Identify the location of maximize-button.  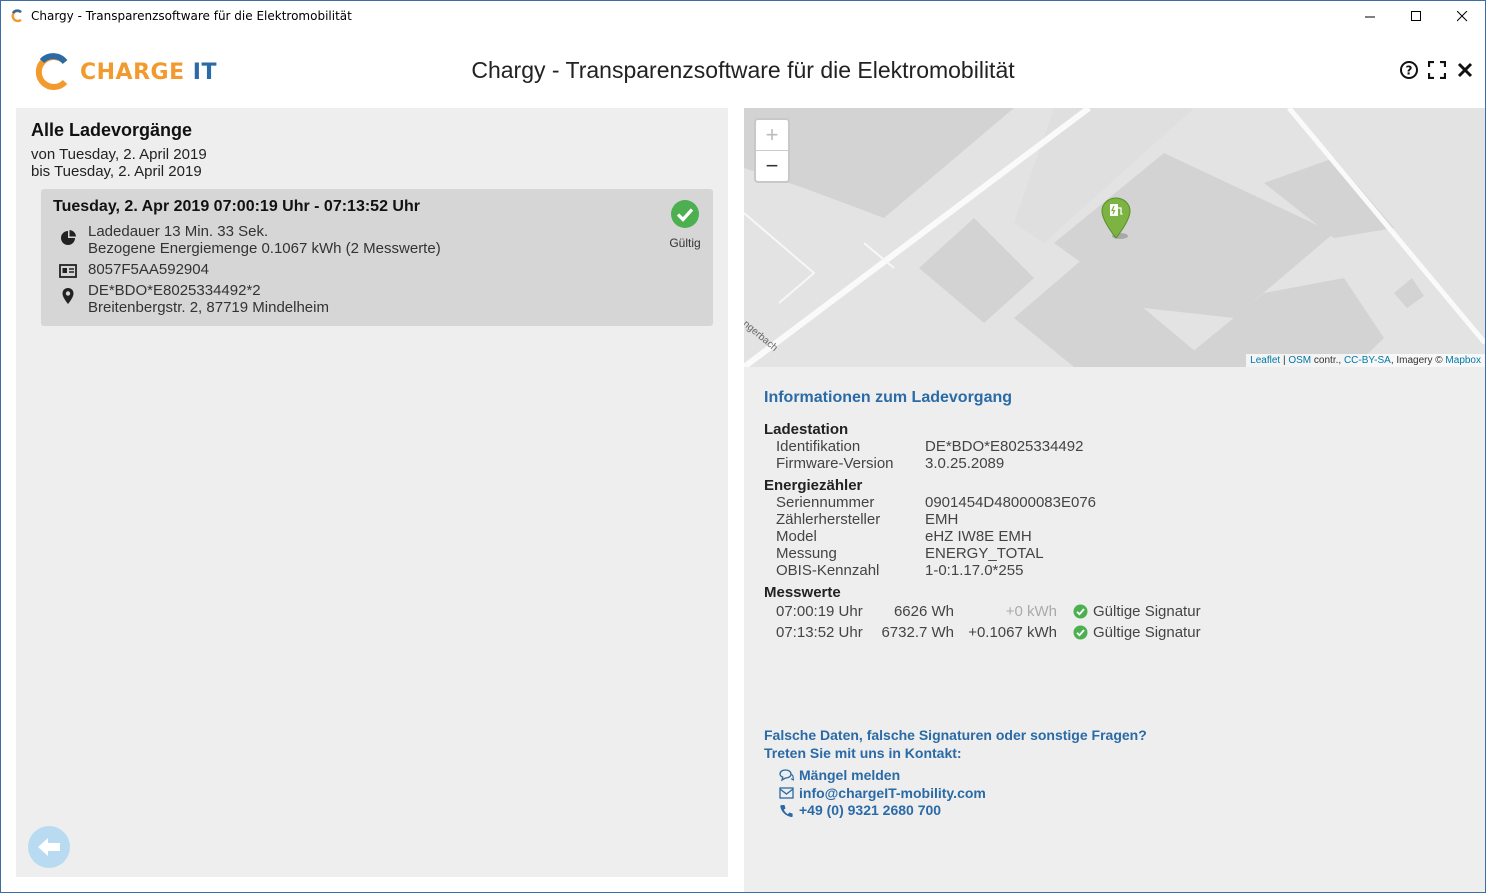
(1416, 16).